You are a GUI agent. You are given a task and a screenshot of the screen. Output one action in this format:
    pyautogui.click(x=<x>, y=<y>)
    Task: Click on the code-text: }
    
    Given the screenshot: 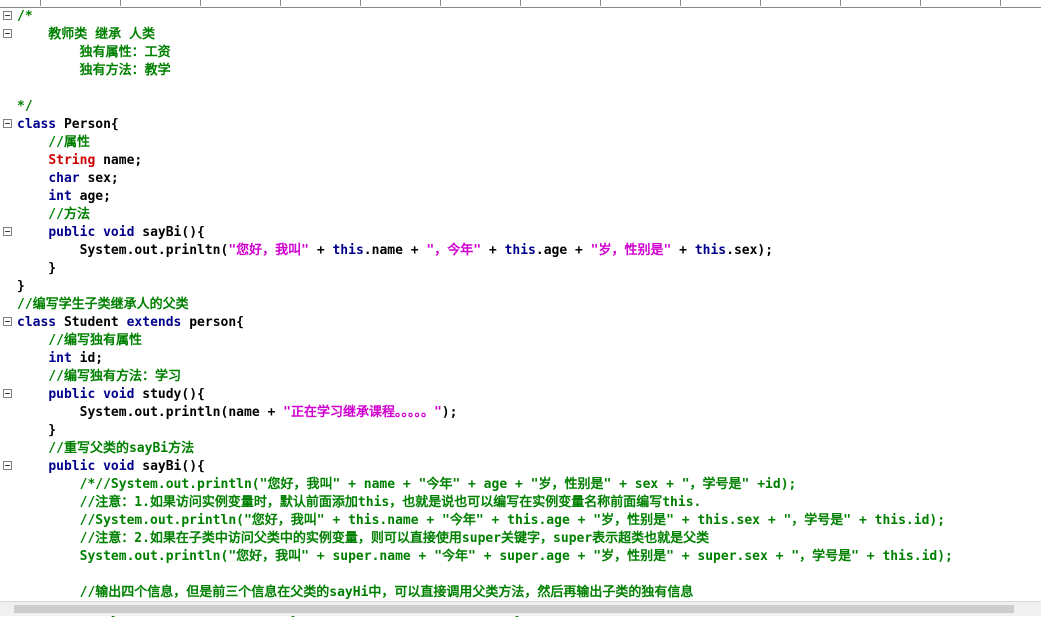 What is the action you would take?
    pyautogui.click(x=36, y=431)
    